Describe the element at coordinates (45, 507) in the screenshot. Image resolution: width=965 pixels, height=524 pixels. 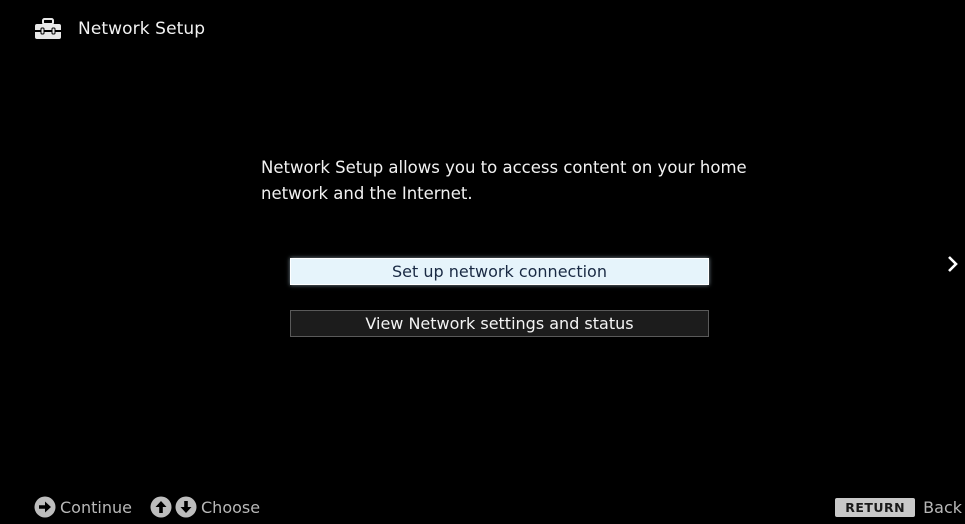
I see `arrow-right-circle-icon` at that location.